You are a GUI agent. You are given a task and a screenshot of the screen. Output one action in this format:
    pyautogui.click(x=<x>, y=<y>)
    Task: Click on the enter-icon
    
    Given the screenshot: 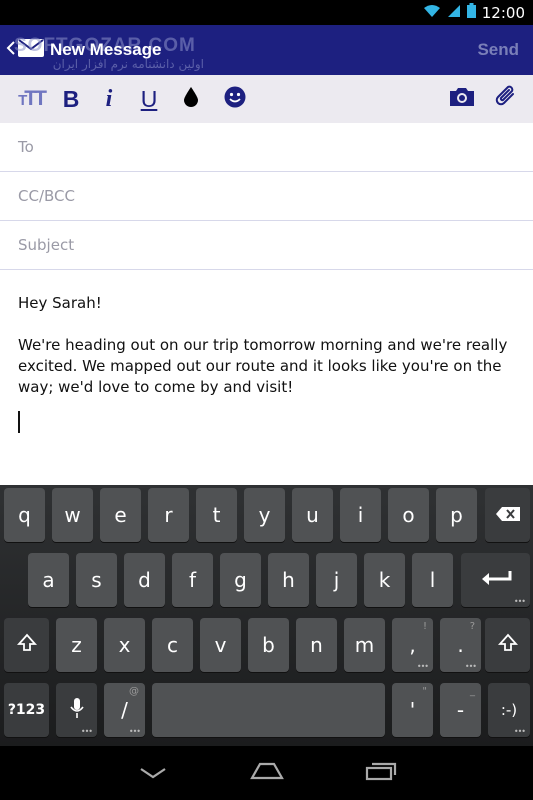 What is the action you would take?
    pyautogui.click(x=496, y=580)
    